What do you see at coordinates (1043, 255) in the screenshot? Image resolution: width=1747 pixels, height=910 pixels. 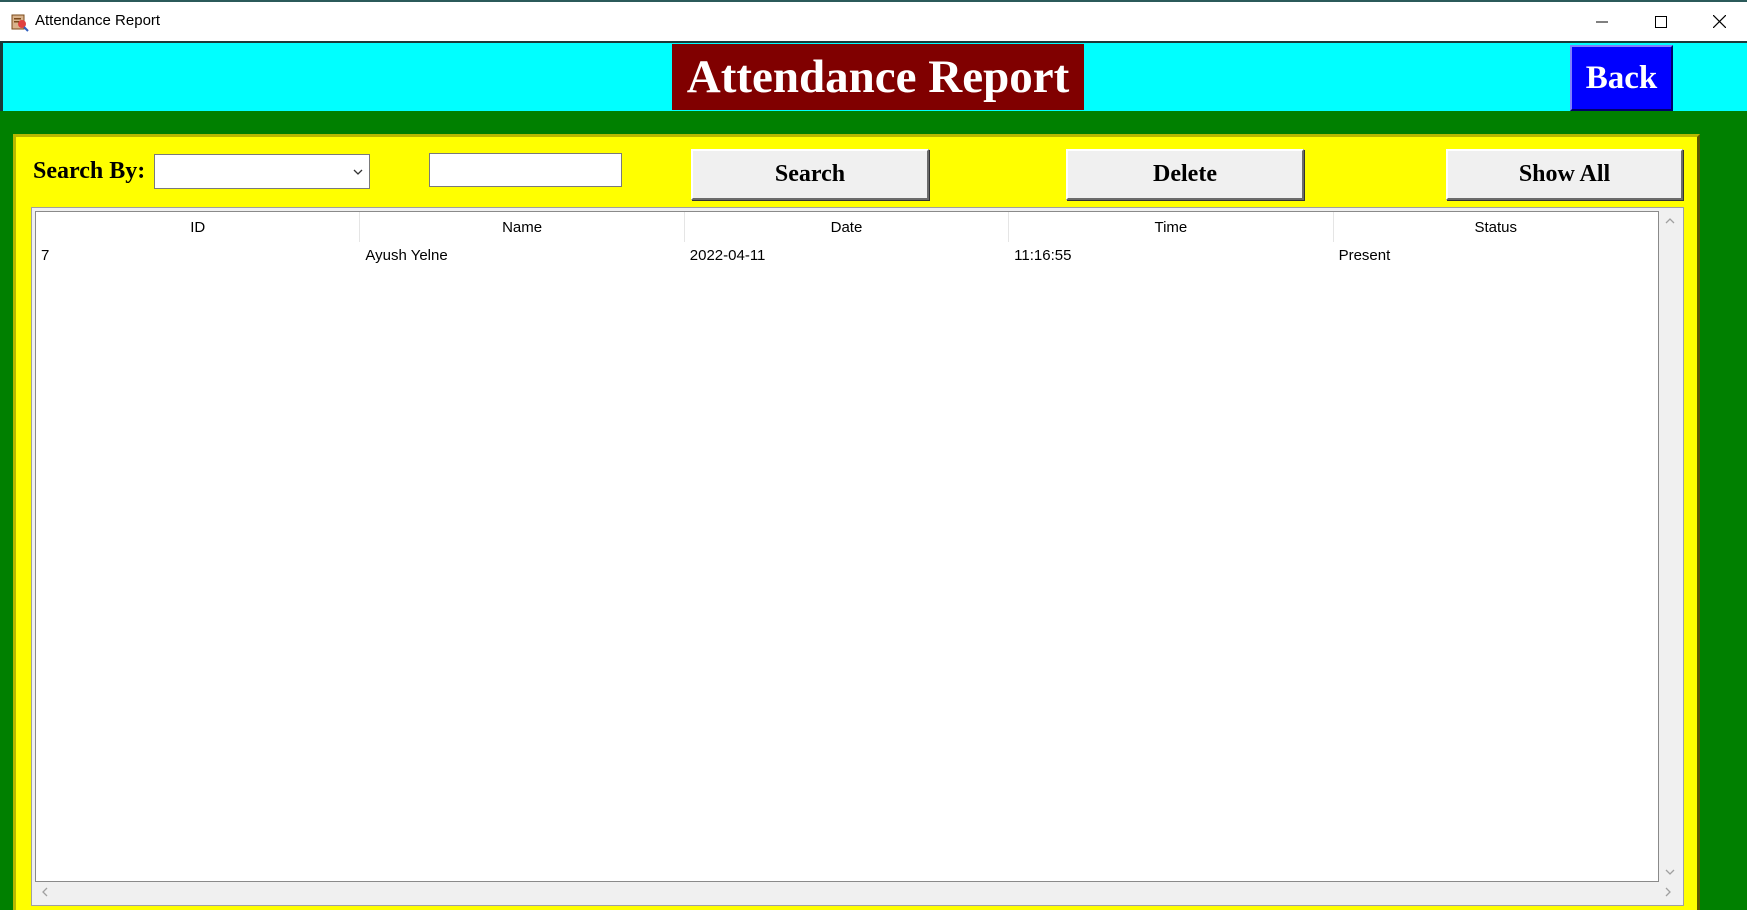 I see `cell-time: 11:16:55` at bounding box center [1043, 255].